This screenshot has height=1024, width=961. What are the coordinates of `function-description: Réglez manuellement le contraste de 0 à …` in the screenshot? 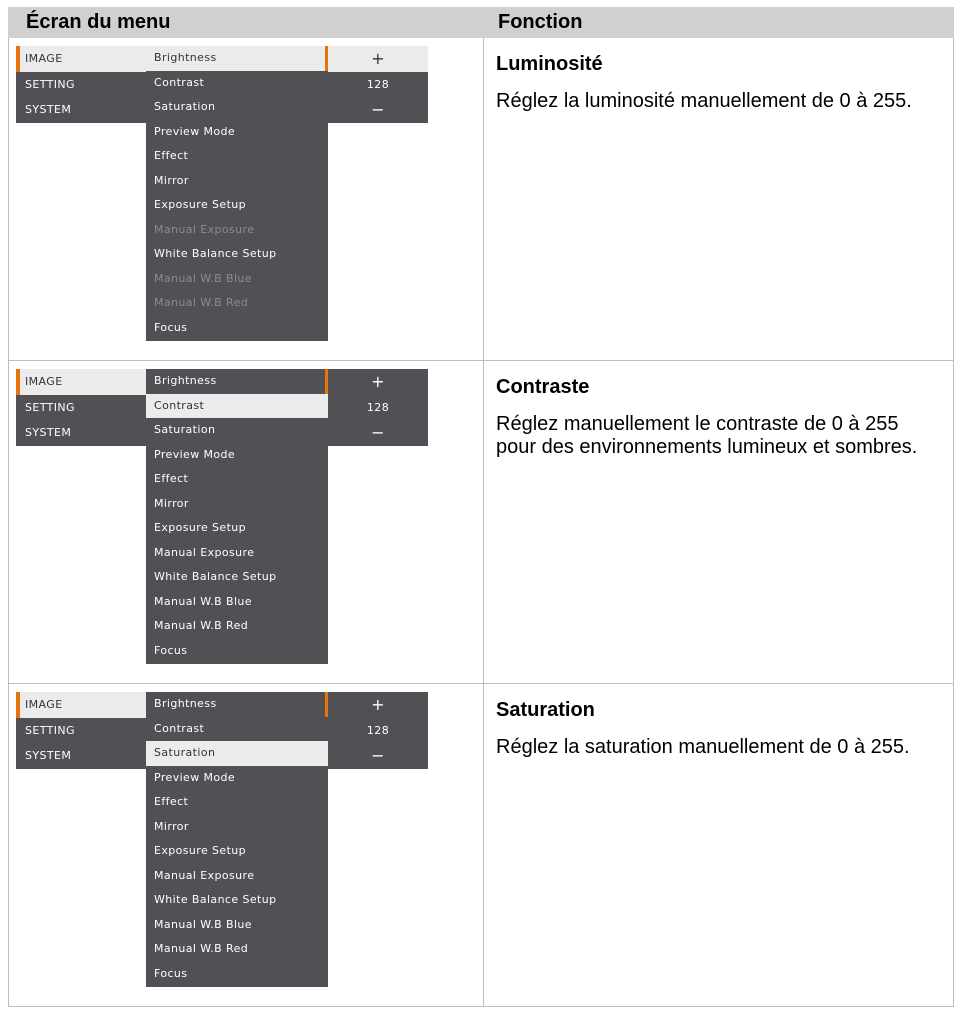 It's located at (707, 435).